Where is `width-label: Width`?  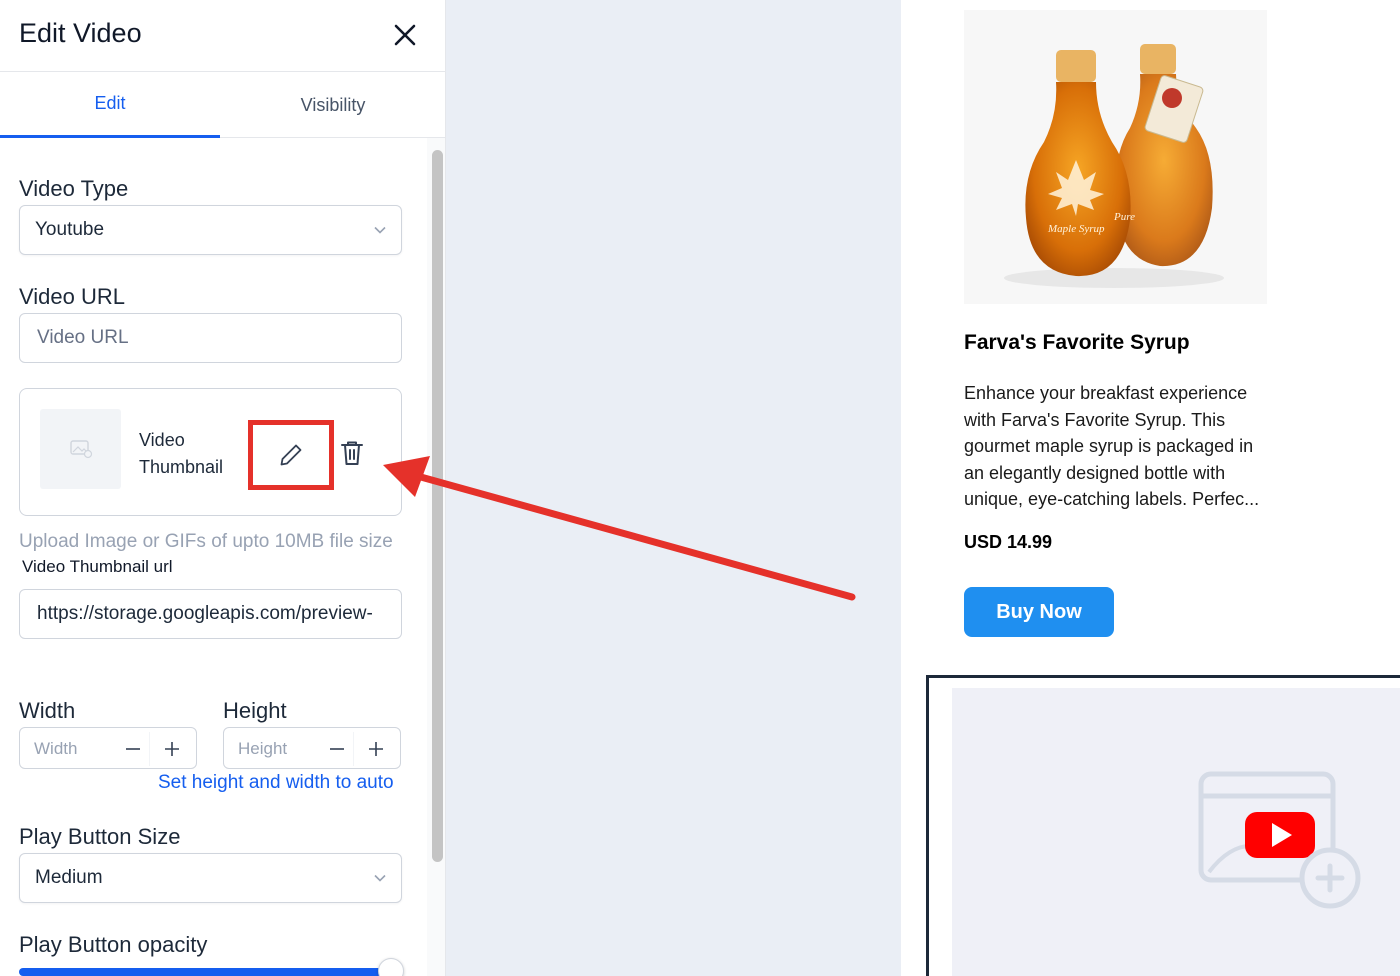 width-label: Width is located at coordinates (47, 710).